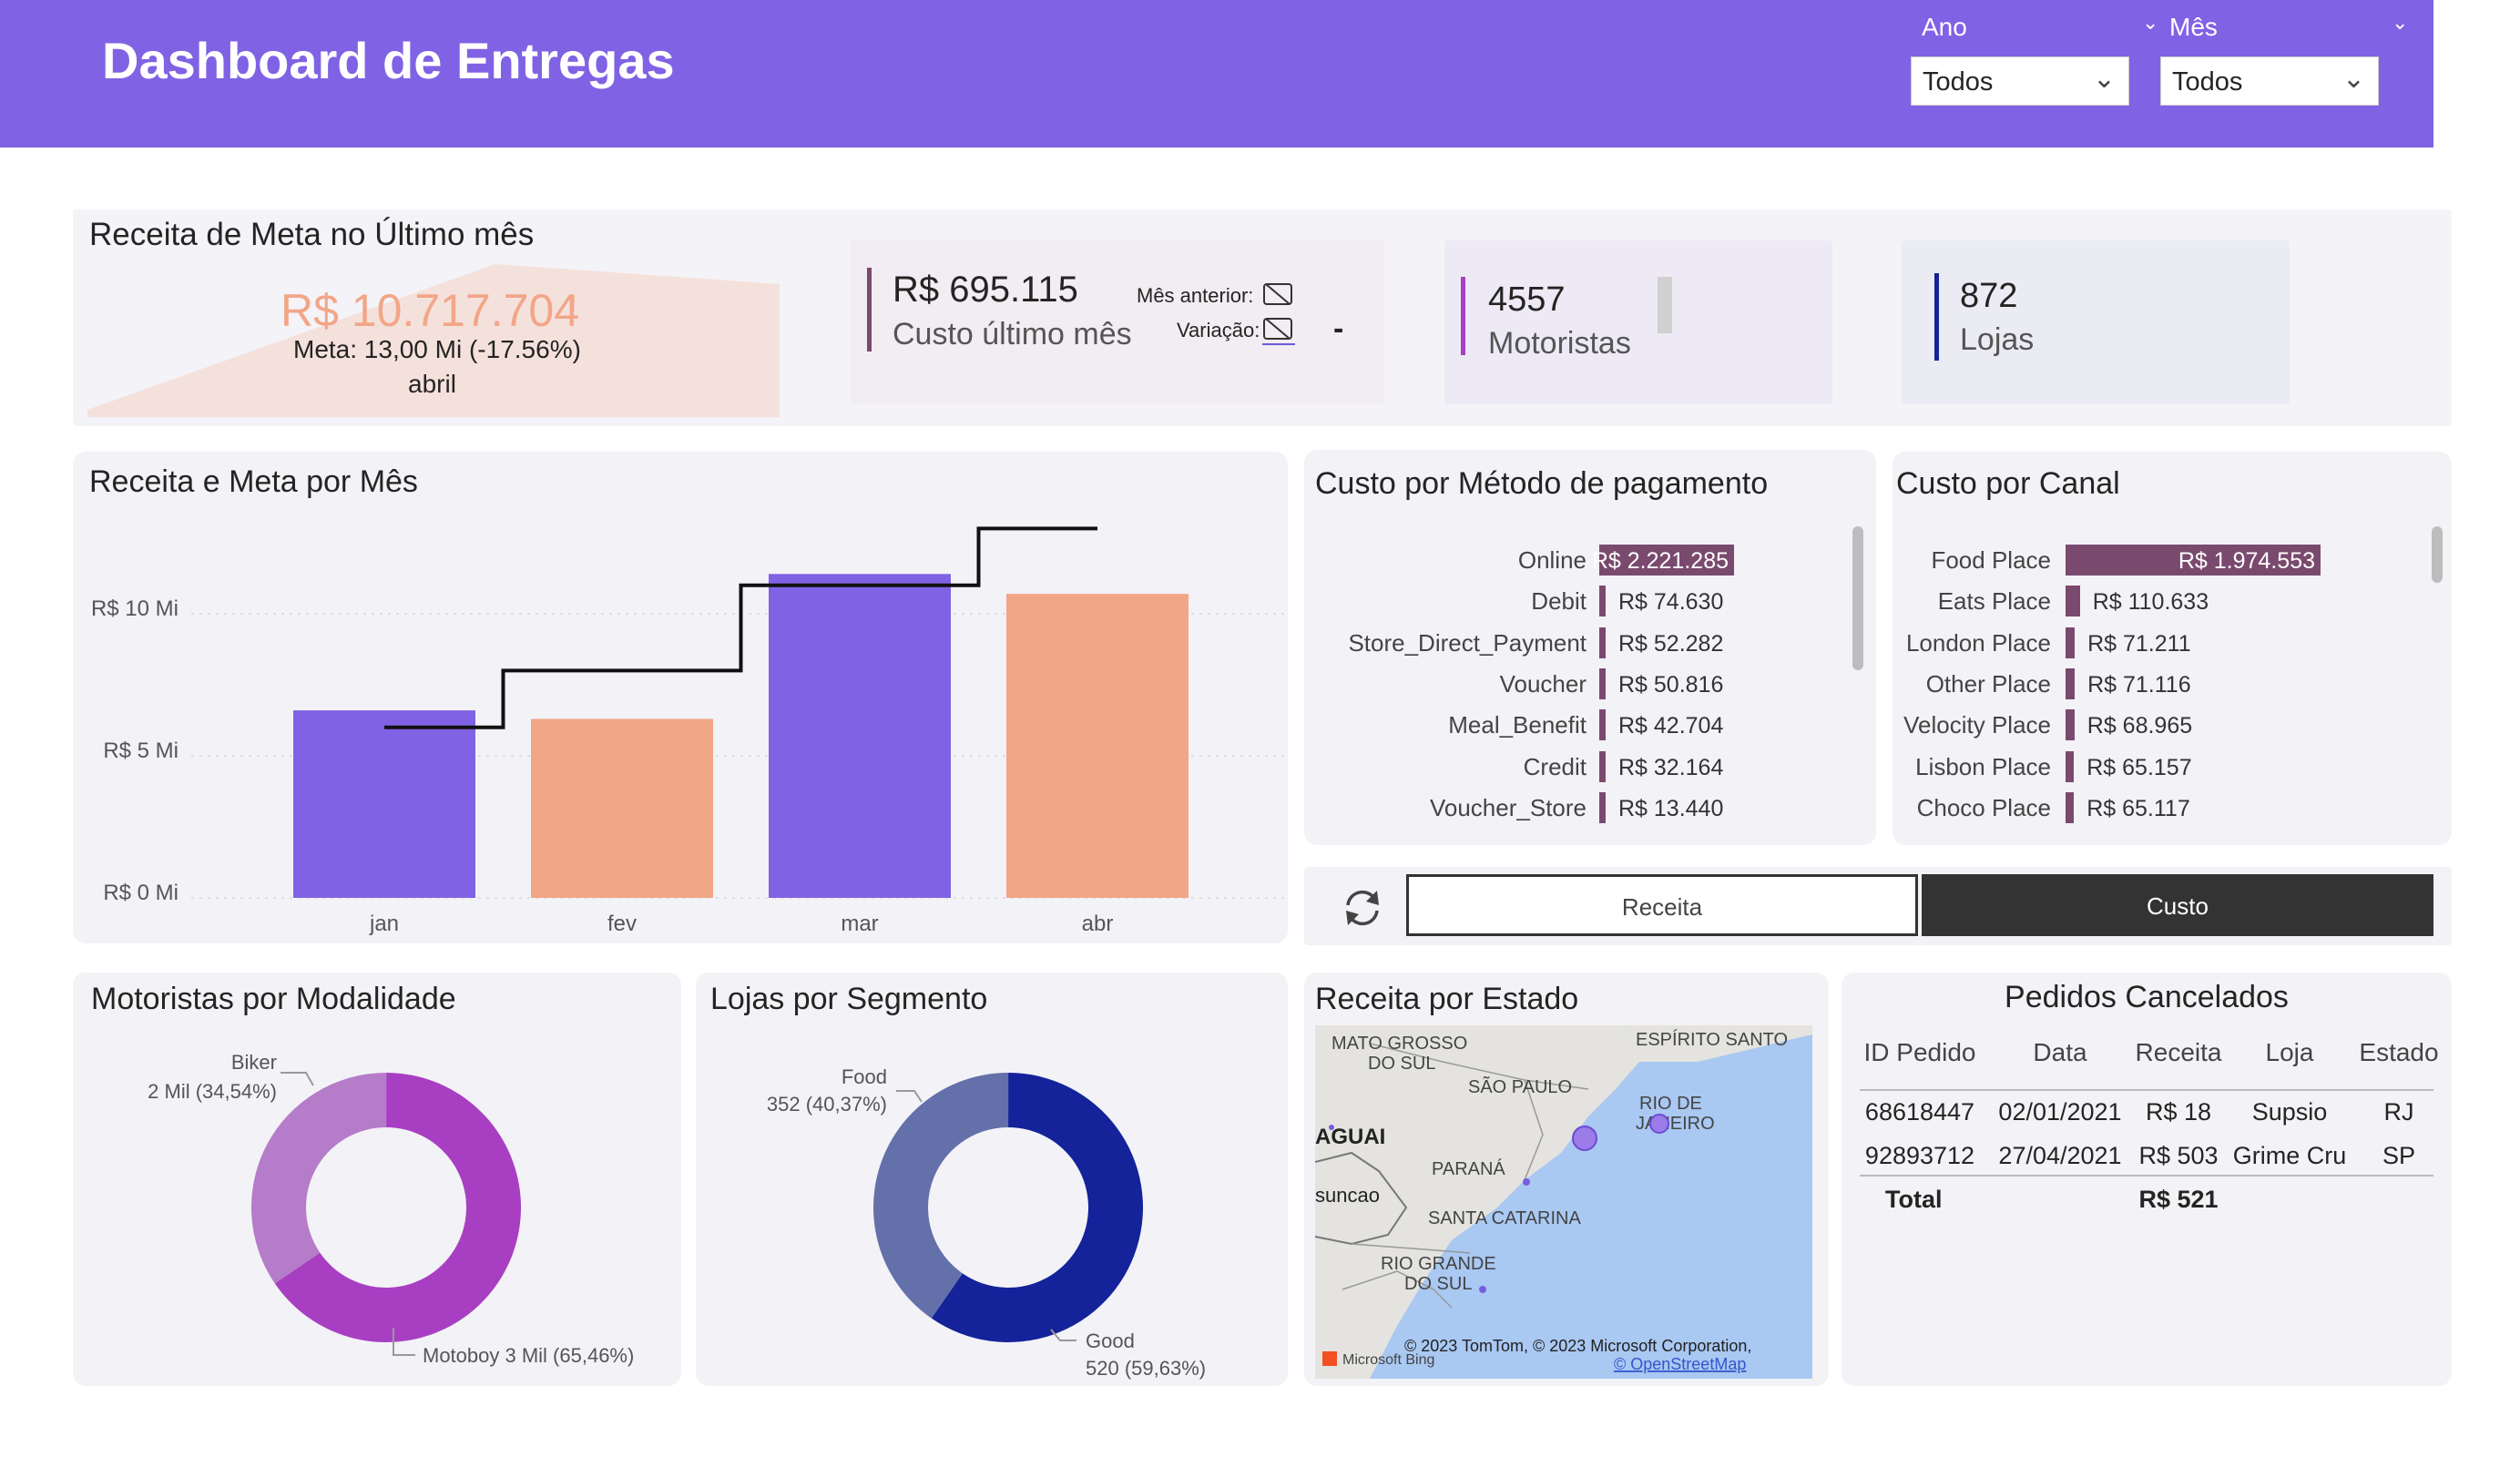 The height and width of the screenshot is (1457, 2520). Describe the element at coordinates (2399, 1052) in the screenshot. I see `column-header: Estado` at that location.